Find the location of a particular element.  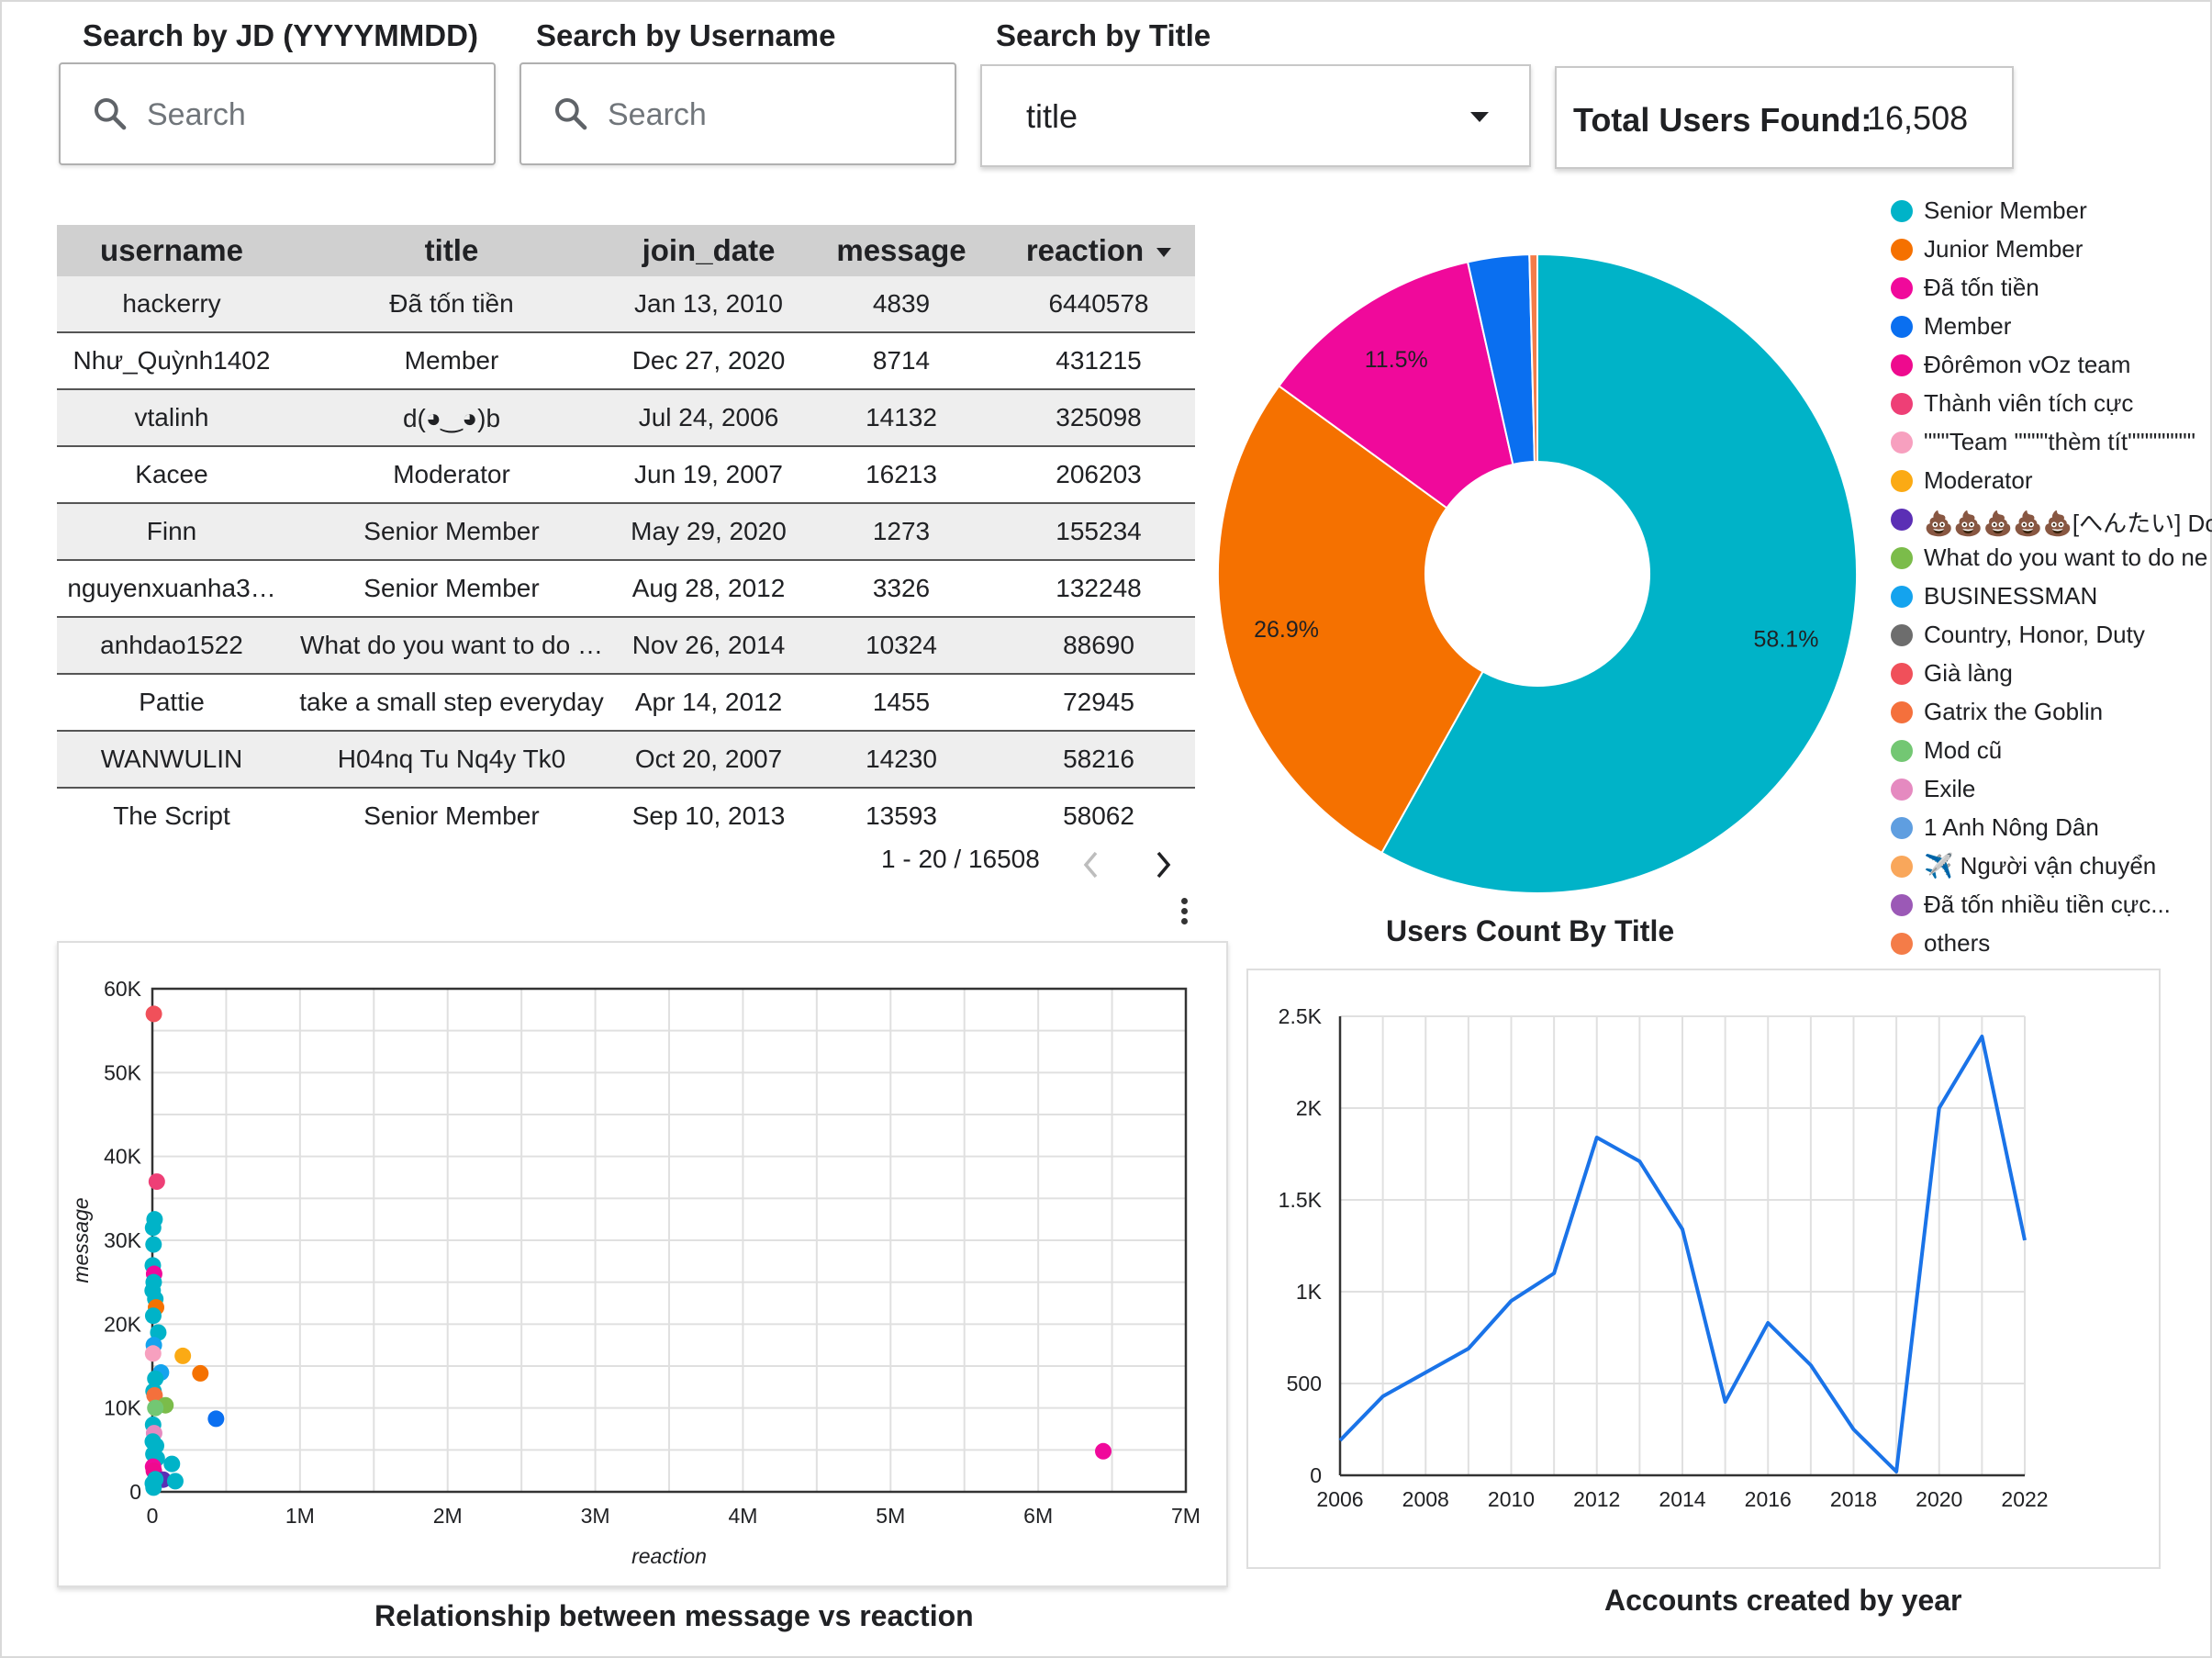

table-row: Kacee Moderator Jun 19, 2007 16213 206203 is located at coordinates (626, 475).